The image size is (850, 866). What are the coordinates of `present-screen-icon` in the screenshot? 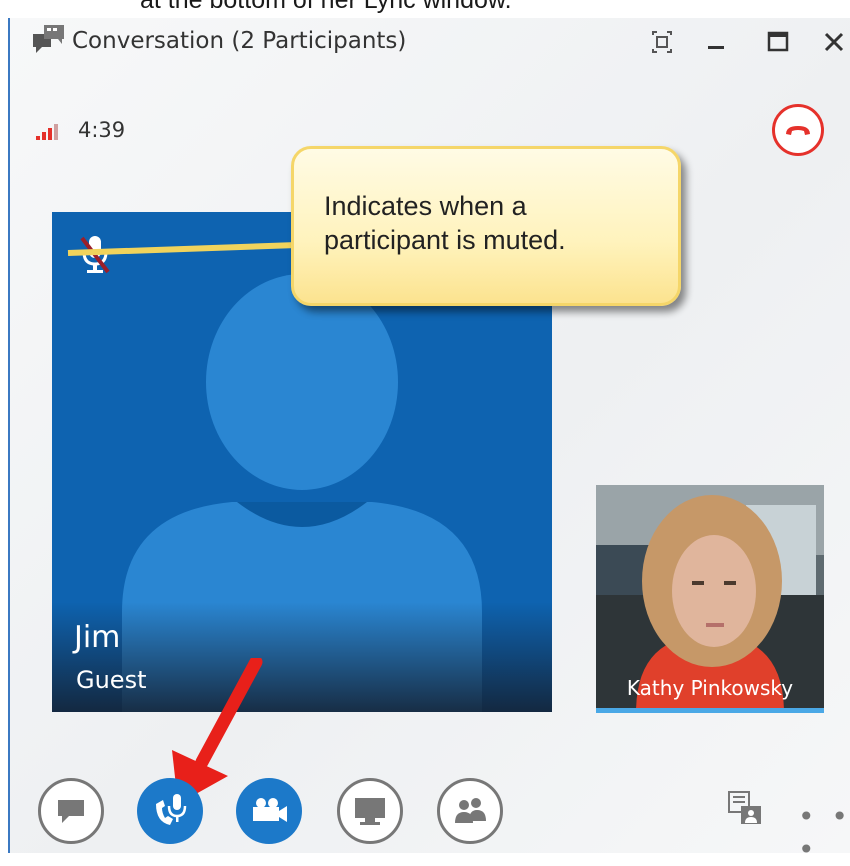 It's located at (370, 811).